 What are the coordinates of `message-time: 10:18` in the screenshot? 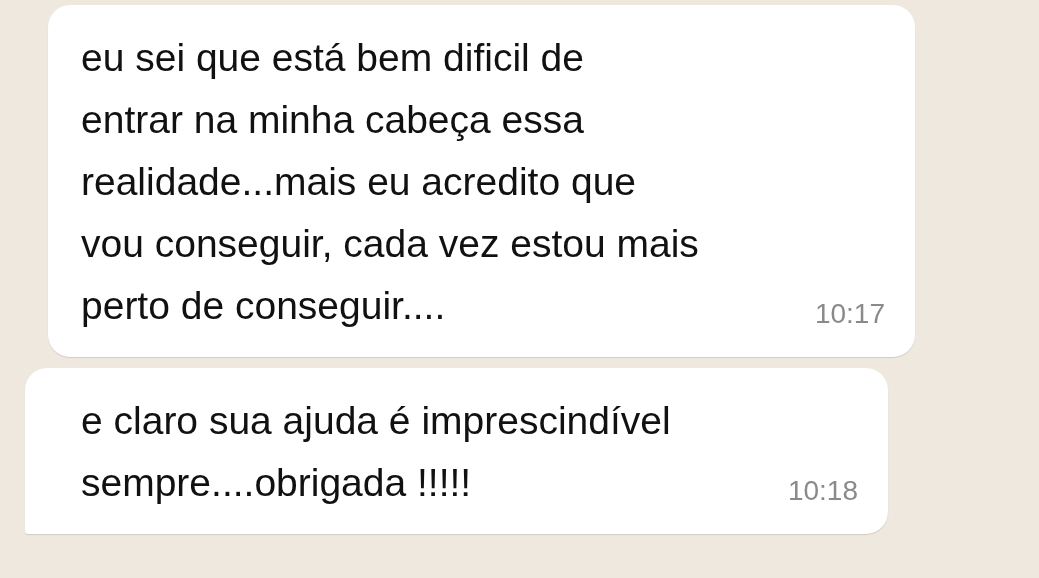 It's located at (822, 491).